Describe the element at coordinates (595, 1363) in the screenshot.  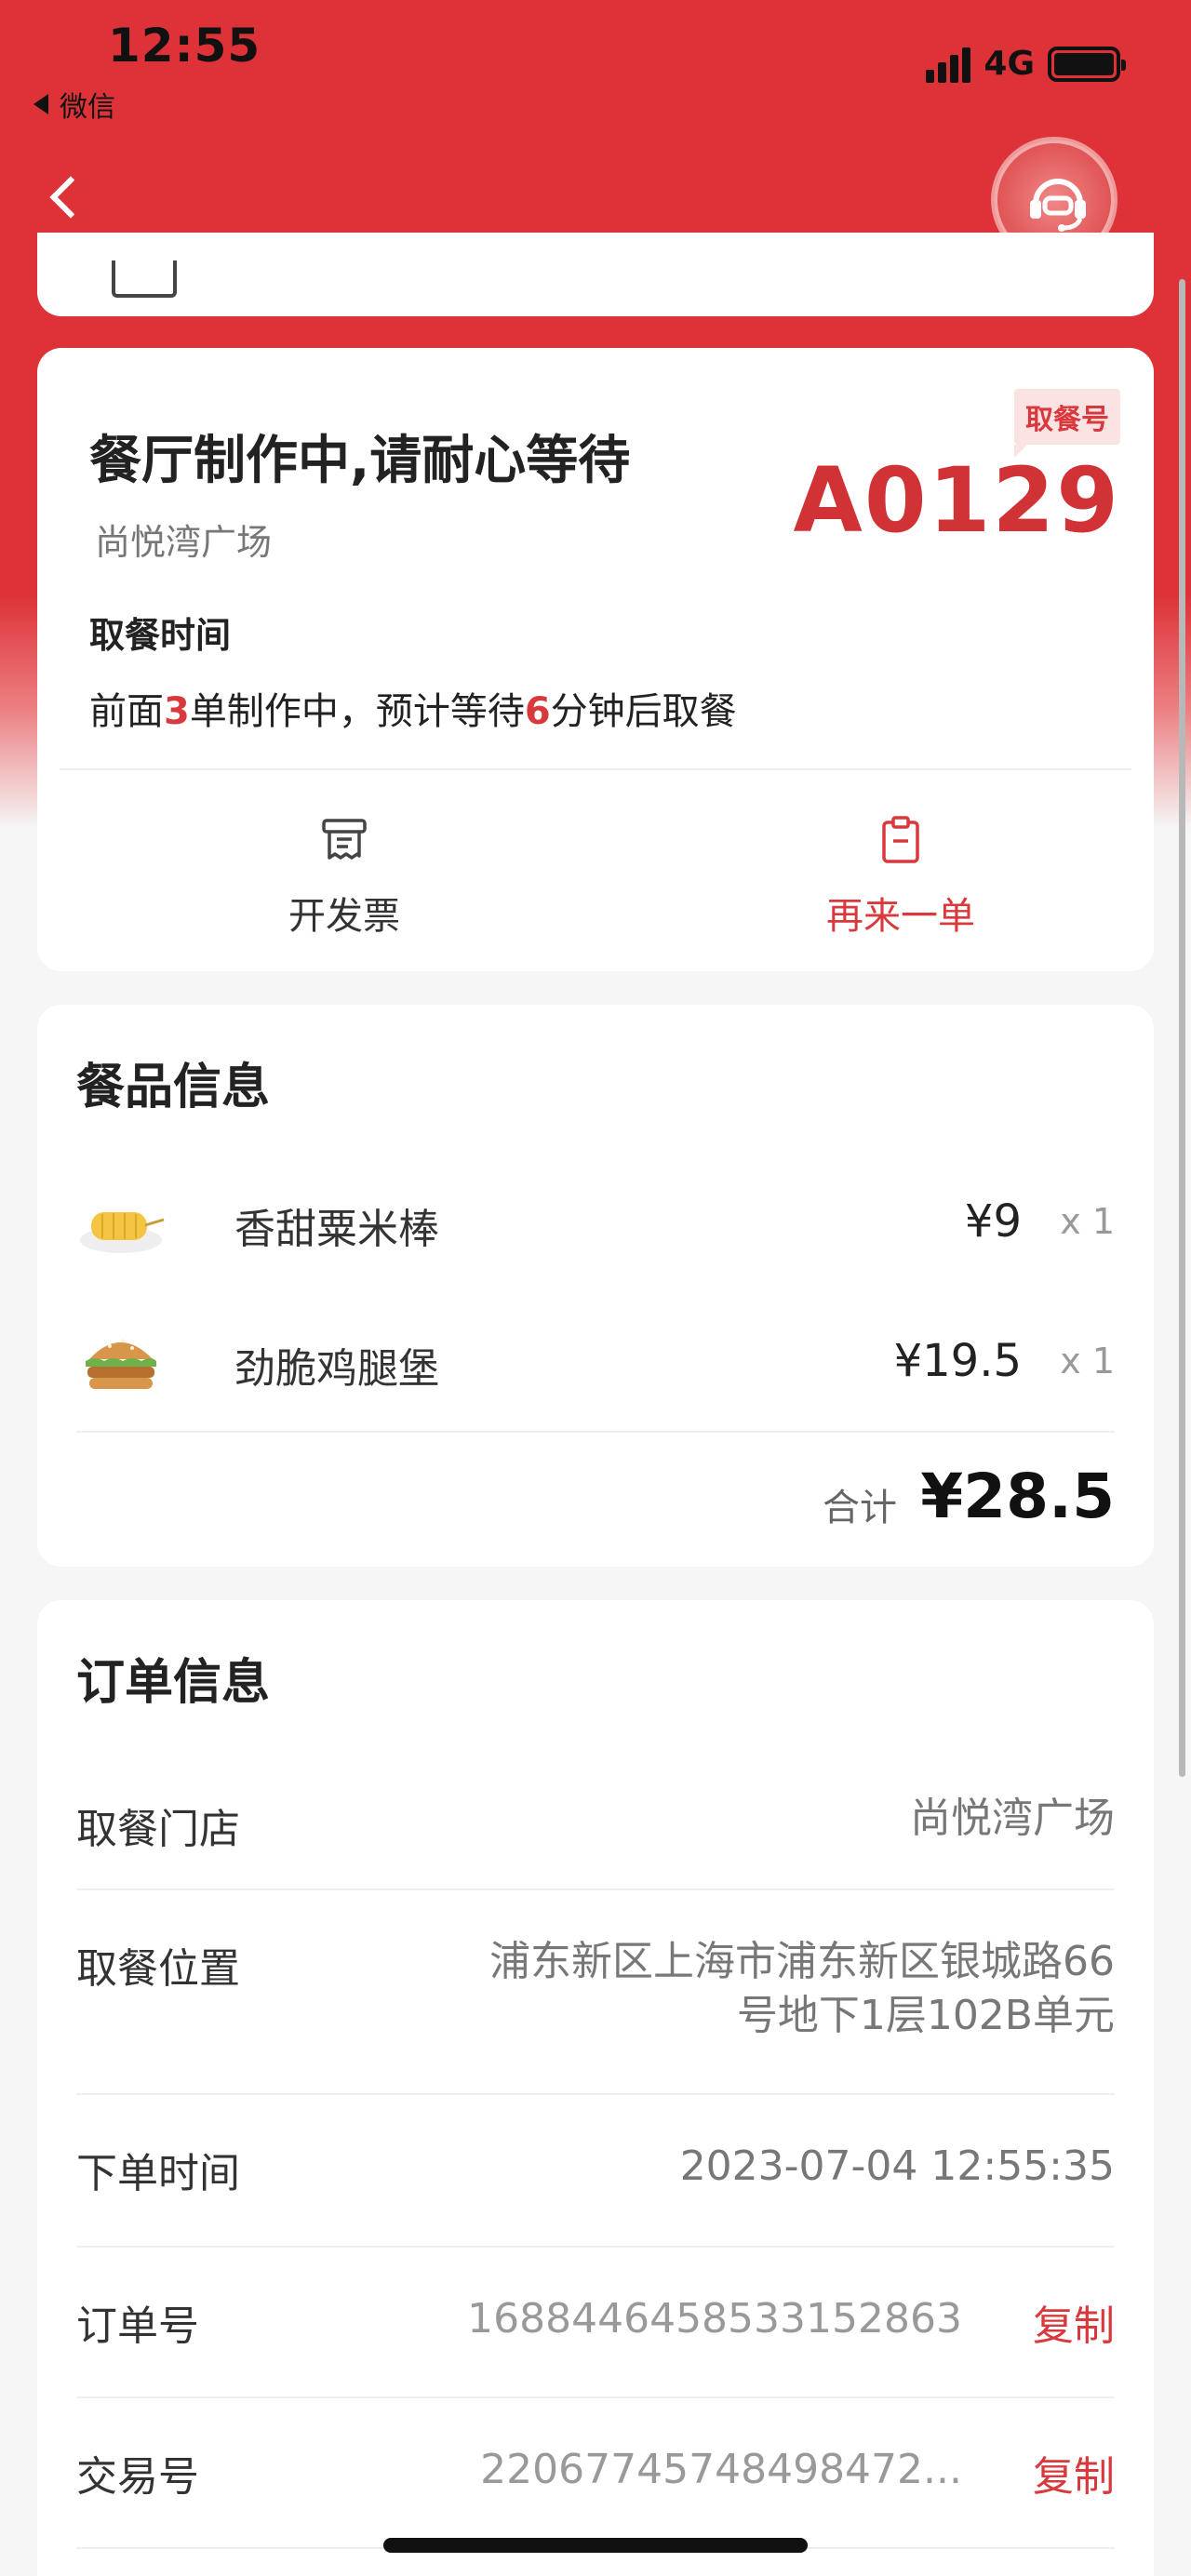
I see `food-item: 劲脆鸡腿堡 ¥19.5 x 1` at that location.